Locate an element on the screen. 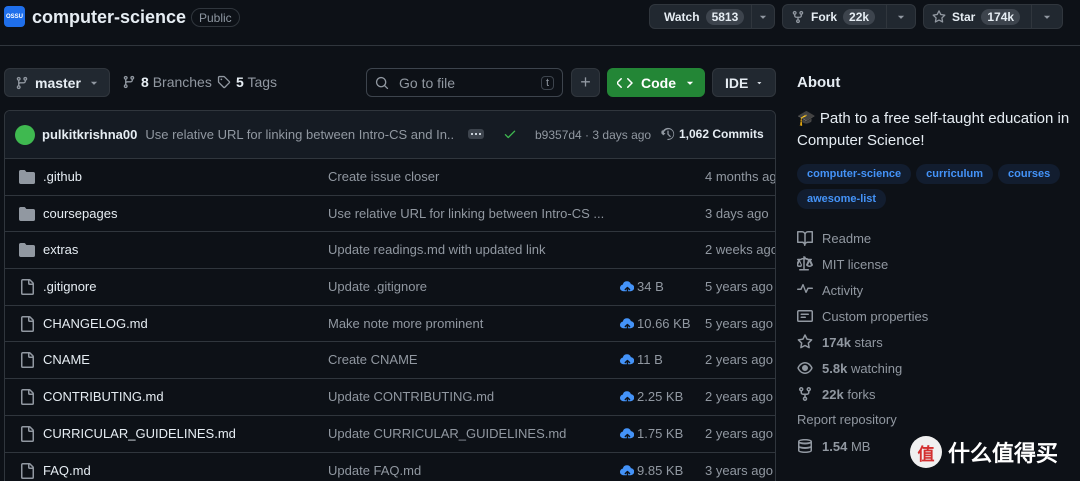 This screenshot has height=481, width=1080. file-row: FAQ.md Update FAQ.md 9.85 KB 3 years ago is located at coordinates (390, 467).